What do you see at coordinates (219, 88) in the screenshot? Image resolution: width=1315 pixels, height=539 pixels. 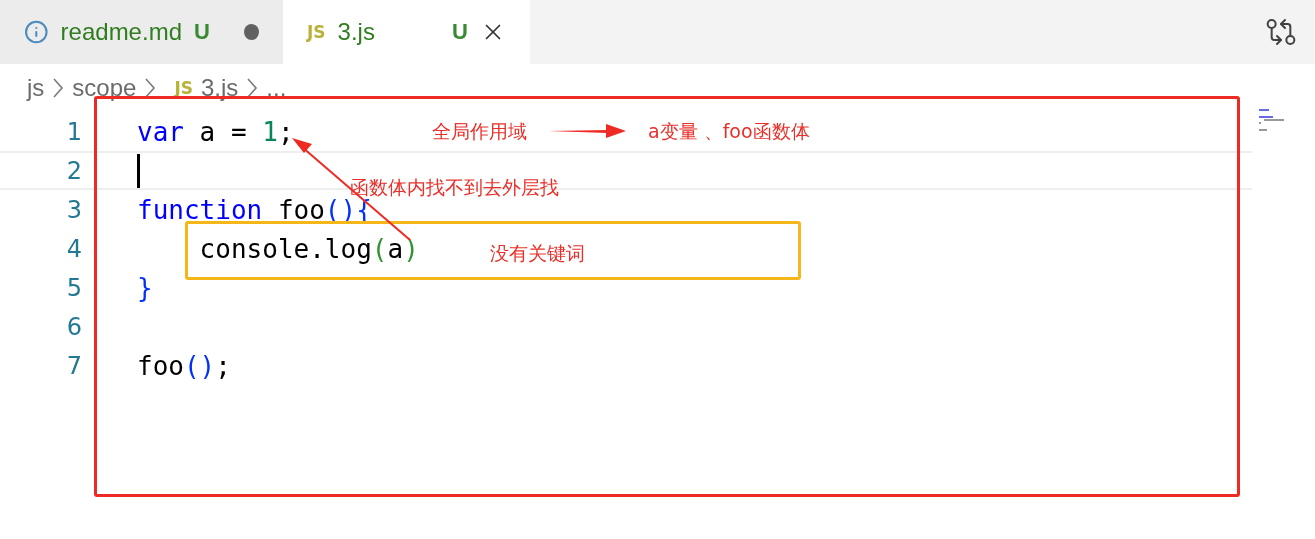 I see `breadcrumb-item: 3.js` at bounding box center [219, 88].